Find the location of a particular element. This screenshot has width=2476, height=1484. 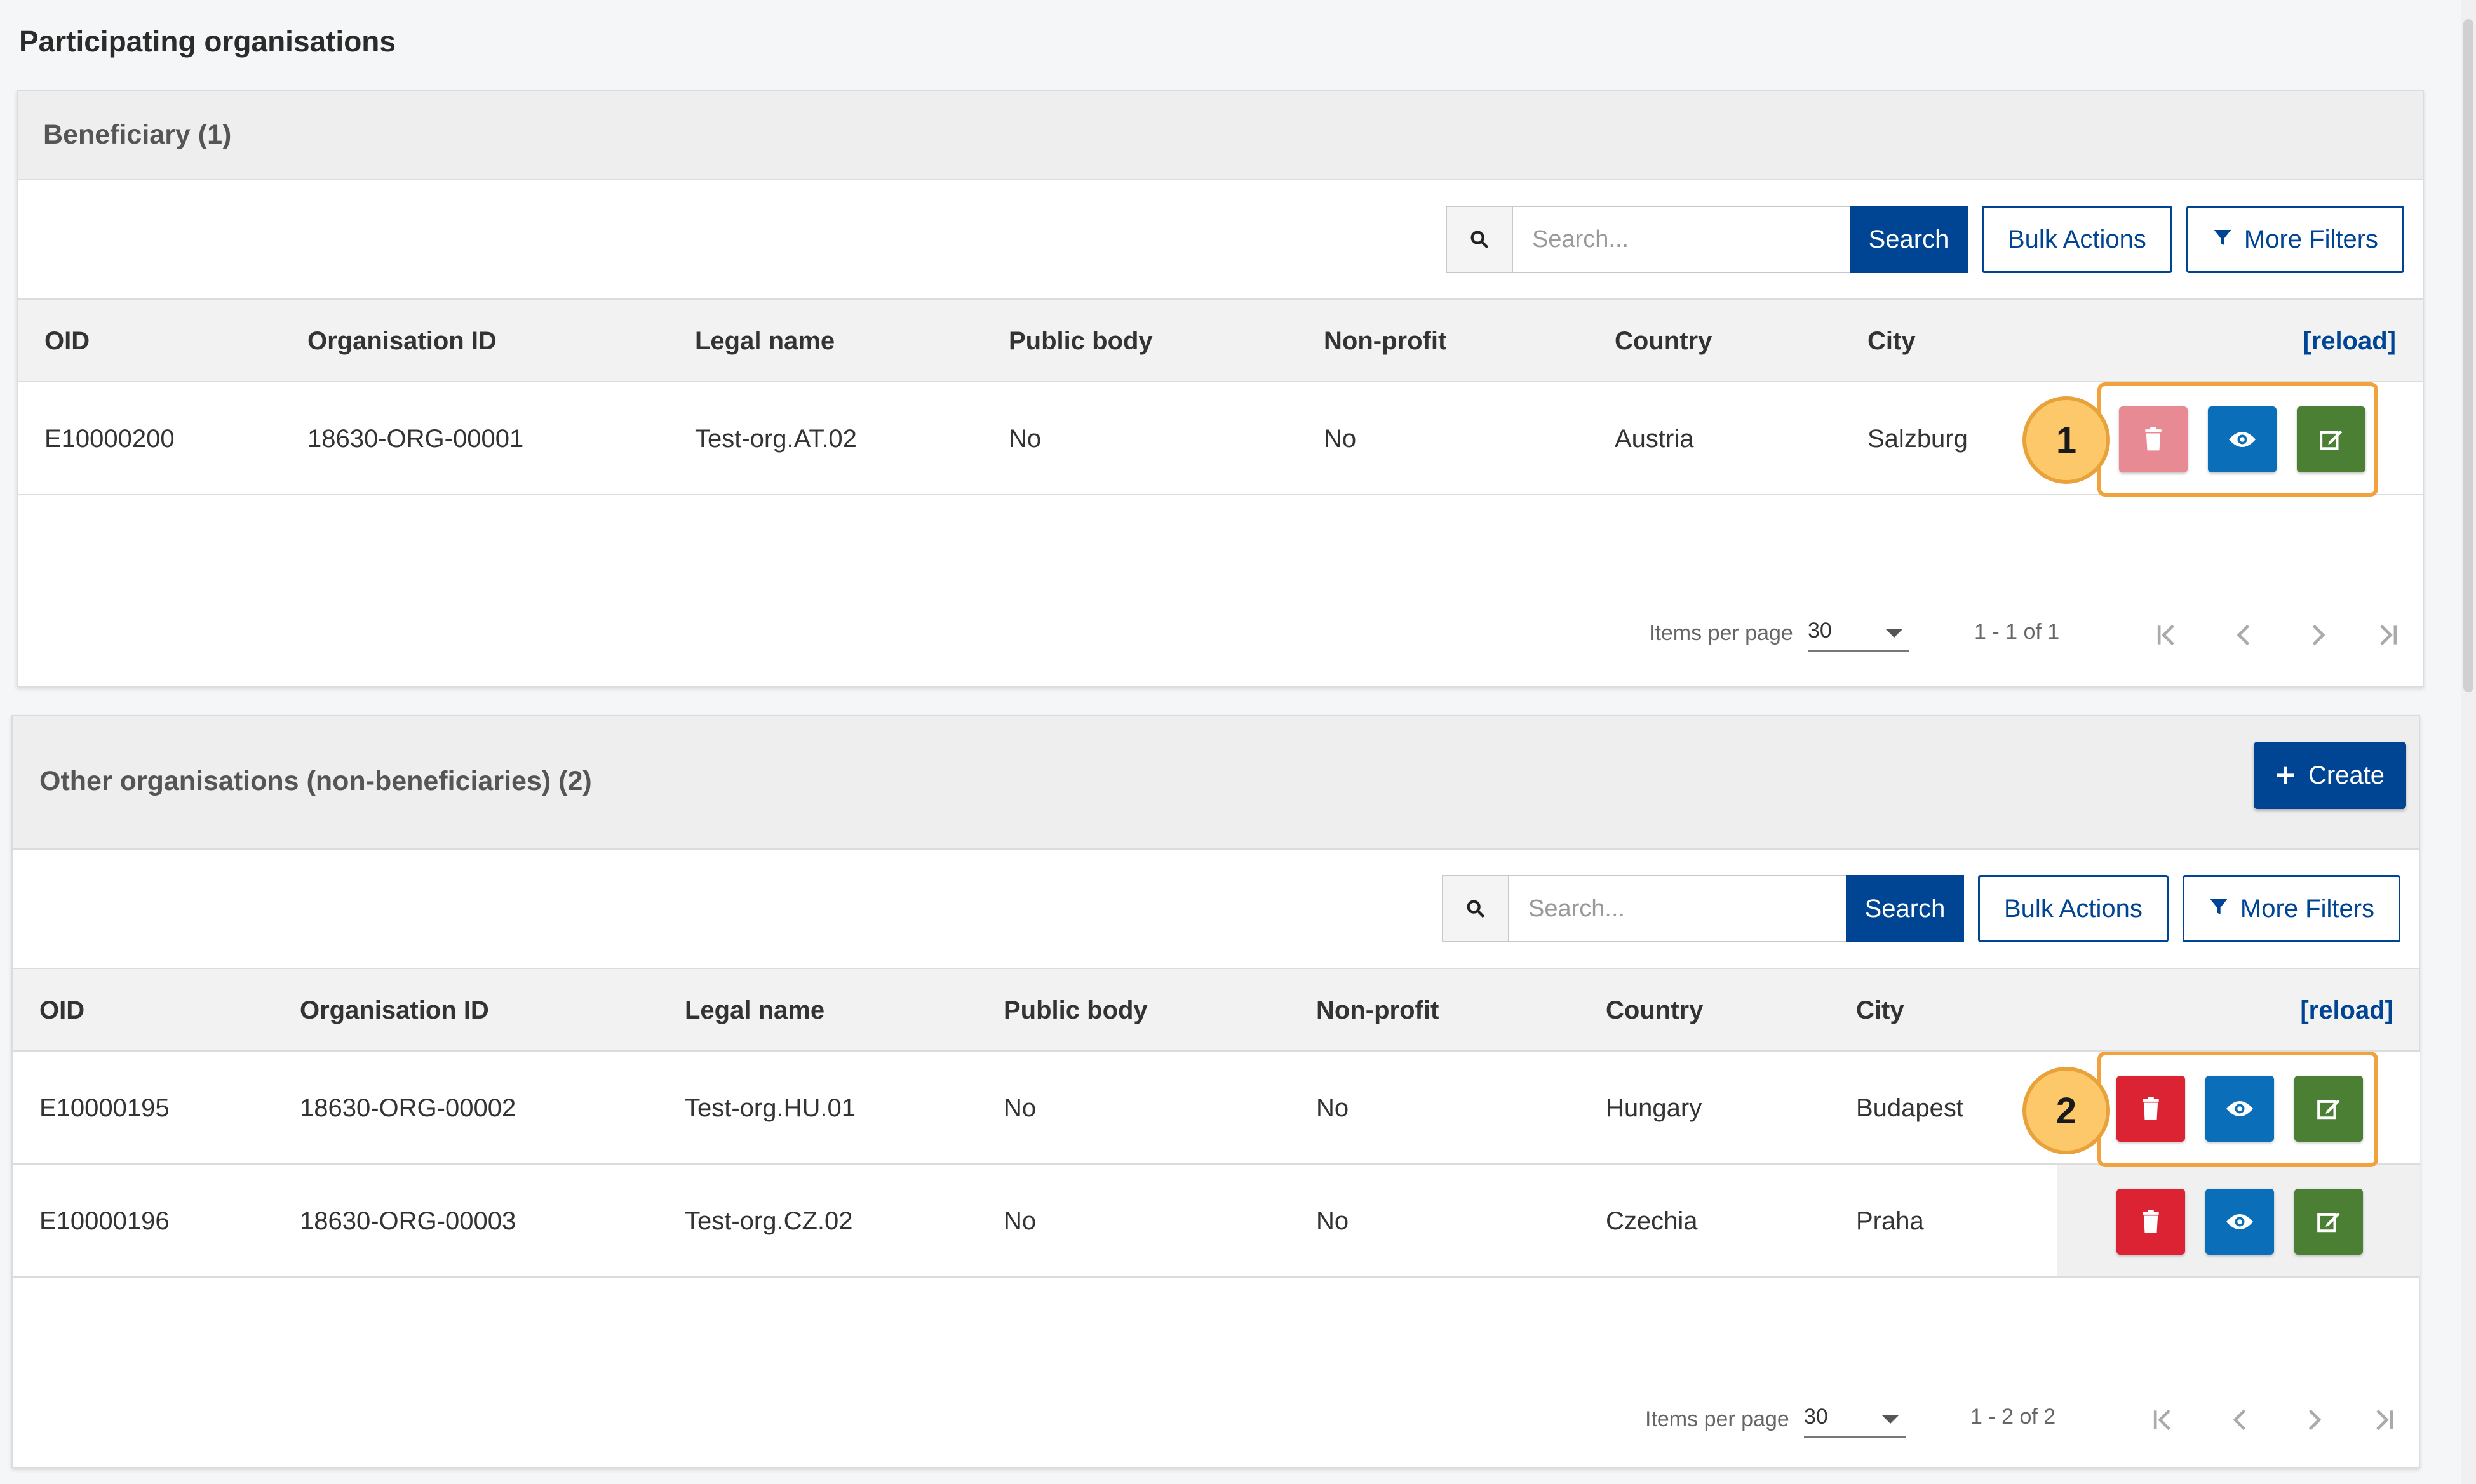

other-search-button: Search is located at coordinates (1905, 908).